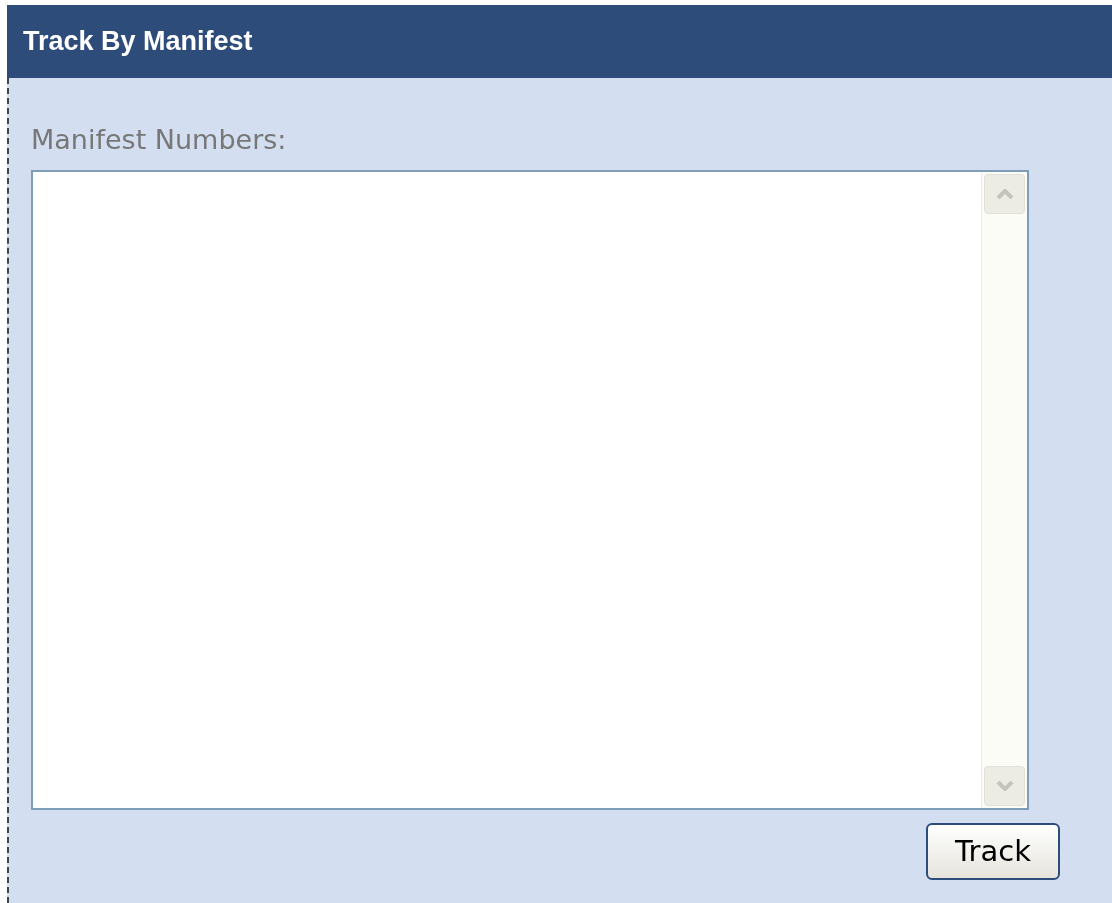 This screenshot has width=1112, height=903. I want to click on track-button: Track, so click(993, 851).